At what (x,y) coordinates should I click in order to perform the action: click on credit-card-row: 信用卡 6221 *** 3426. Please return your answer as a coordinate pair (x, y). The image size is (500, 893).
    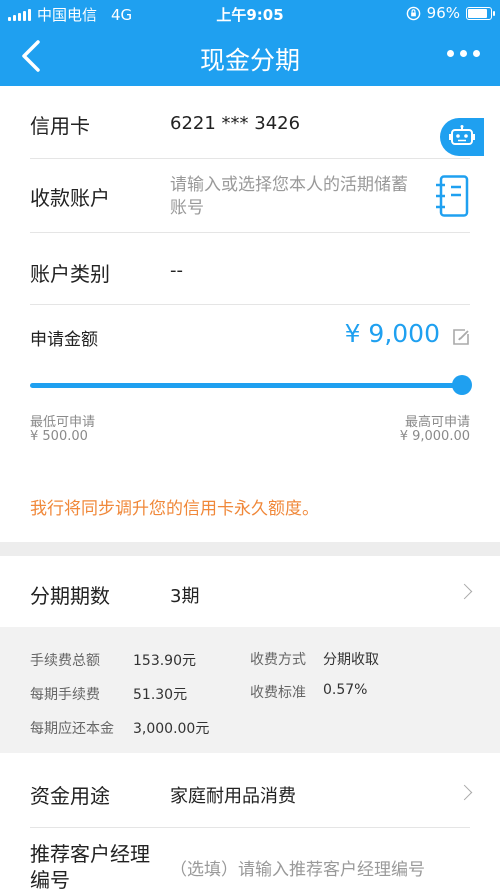
    Looking at the image, I should click on (250, 122).